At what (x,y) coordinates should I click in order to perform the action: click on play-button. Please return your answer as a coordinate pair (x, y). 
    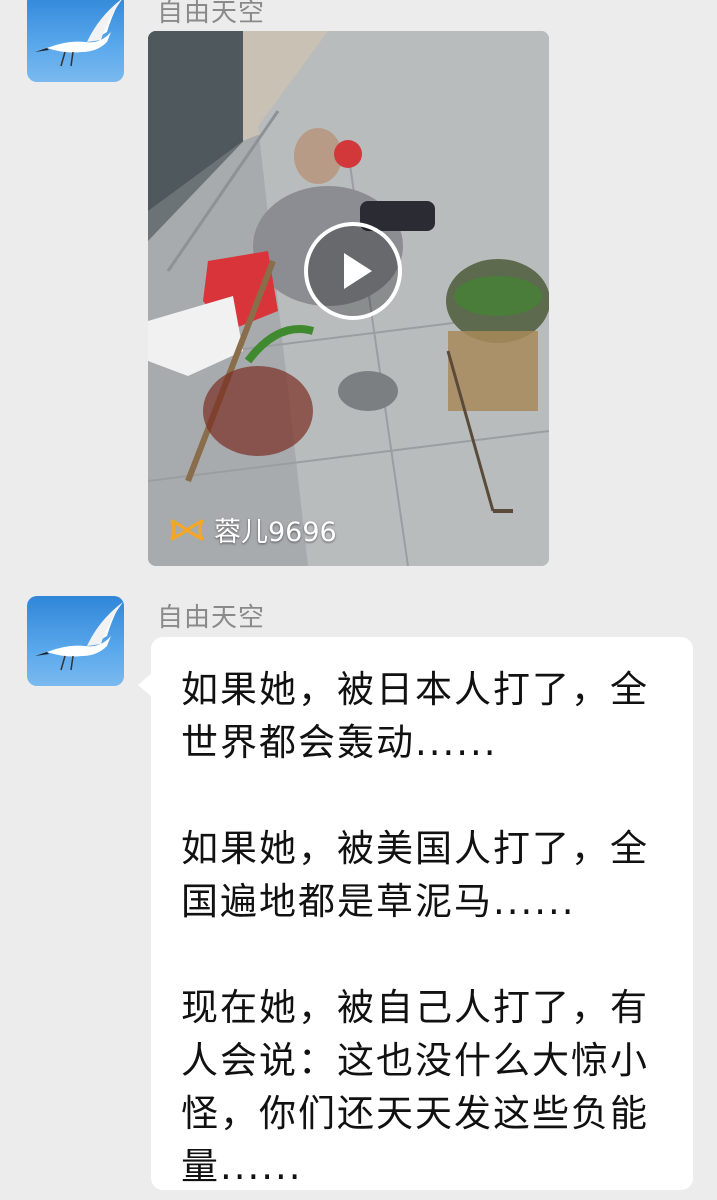
    Looking at the image, I should click on (353, 271).